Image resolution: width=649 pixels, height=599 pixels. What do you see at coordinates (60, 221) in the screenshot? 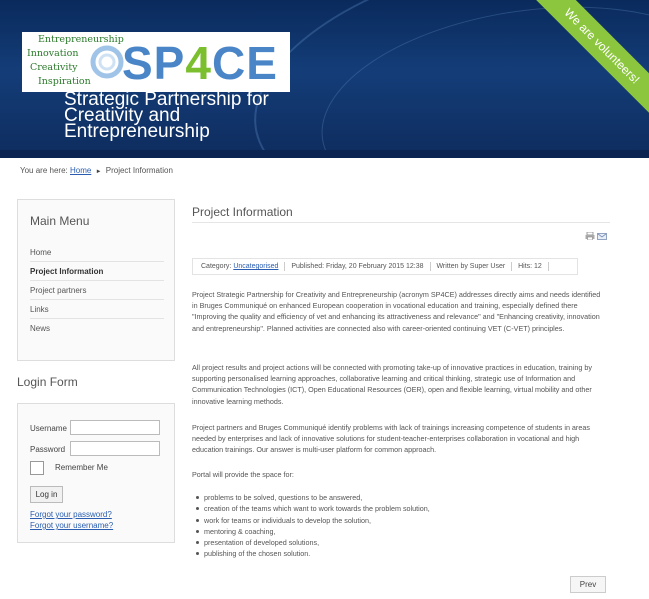
I see `main-menu-title: Main Menu` at bounding box center [60, 221].